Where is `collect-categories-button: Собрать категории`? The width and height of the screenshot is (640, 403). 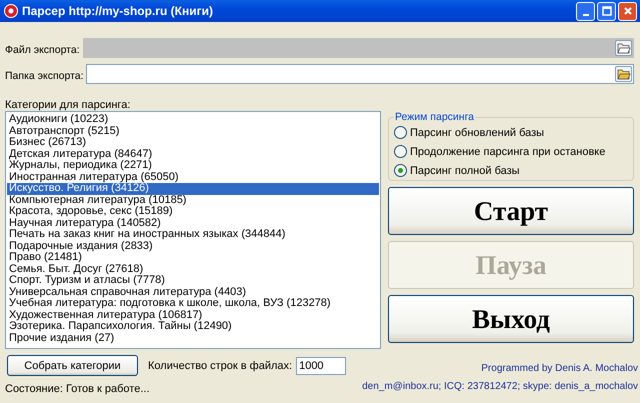
collect-categories-button: Собрать категории is located at coordinates (72, 365).